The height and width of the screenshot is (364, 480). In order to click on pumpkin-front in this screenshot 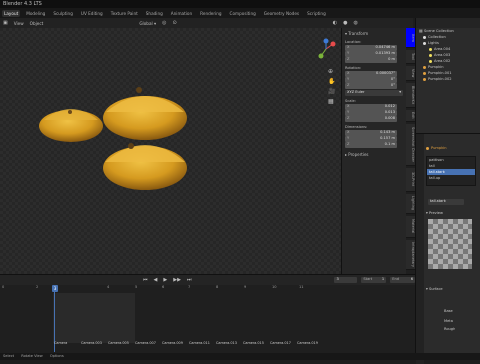, I will do `click(145, 166)`.